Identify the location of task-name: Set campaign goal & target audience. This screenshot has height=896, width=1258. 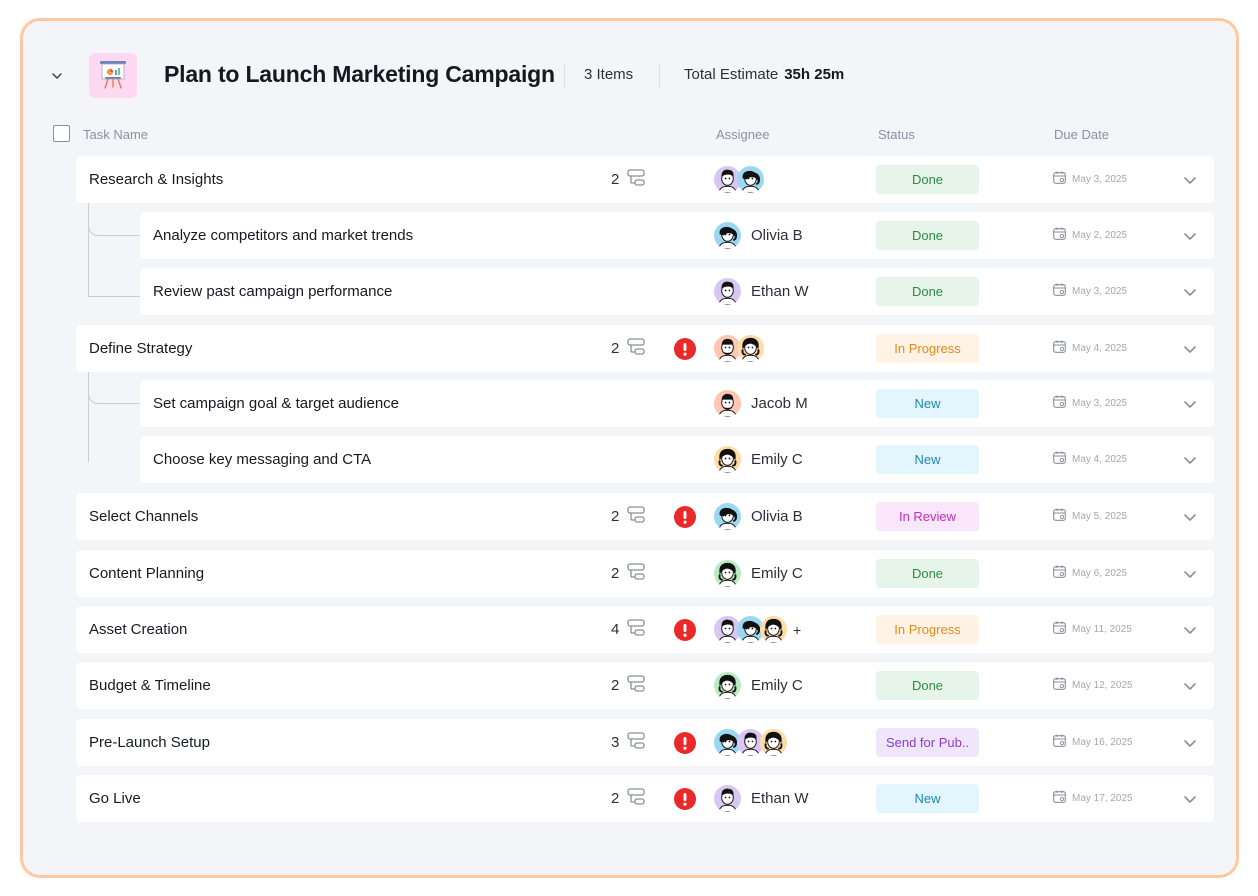
(276, 403).